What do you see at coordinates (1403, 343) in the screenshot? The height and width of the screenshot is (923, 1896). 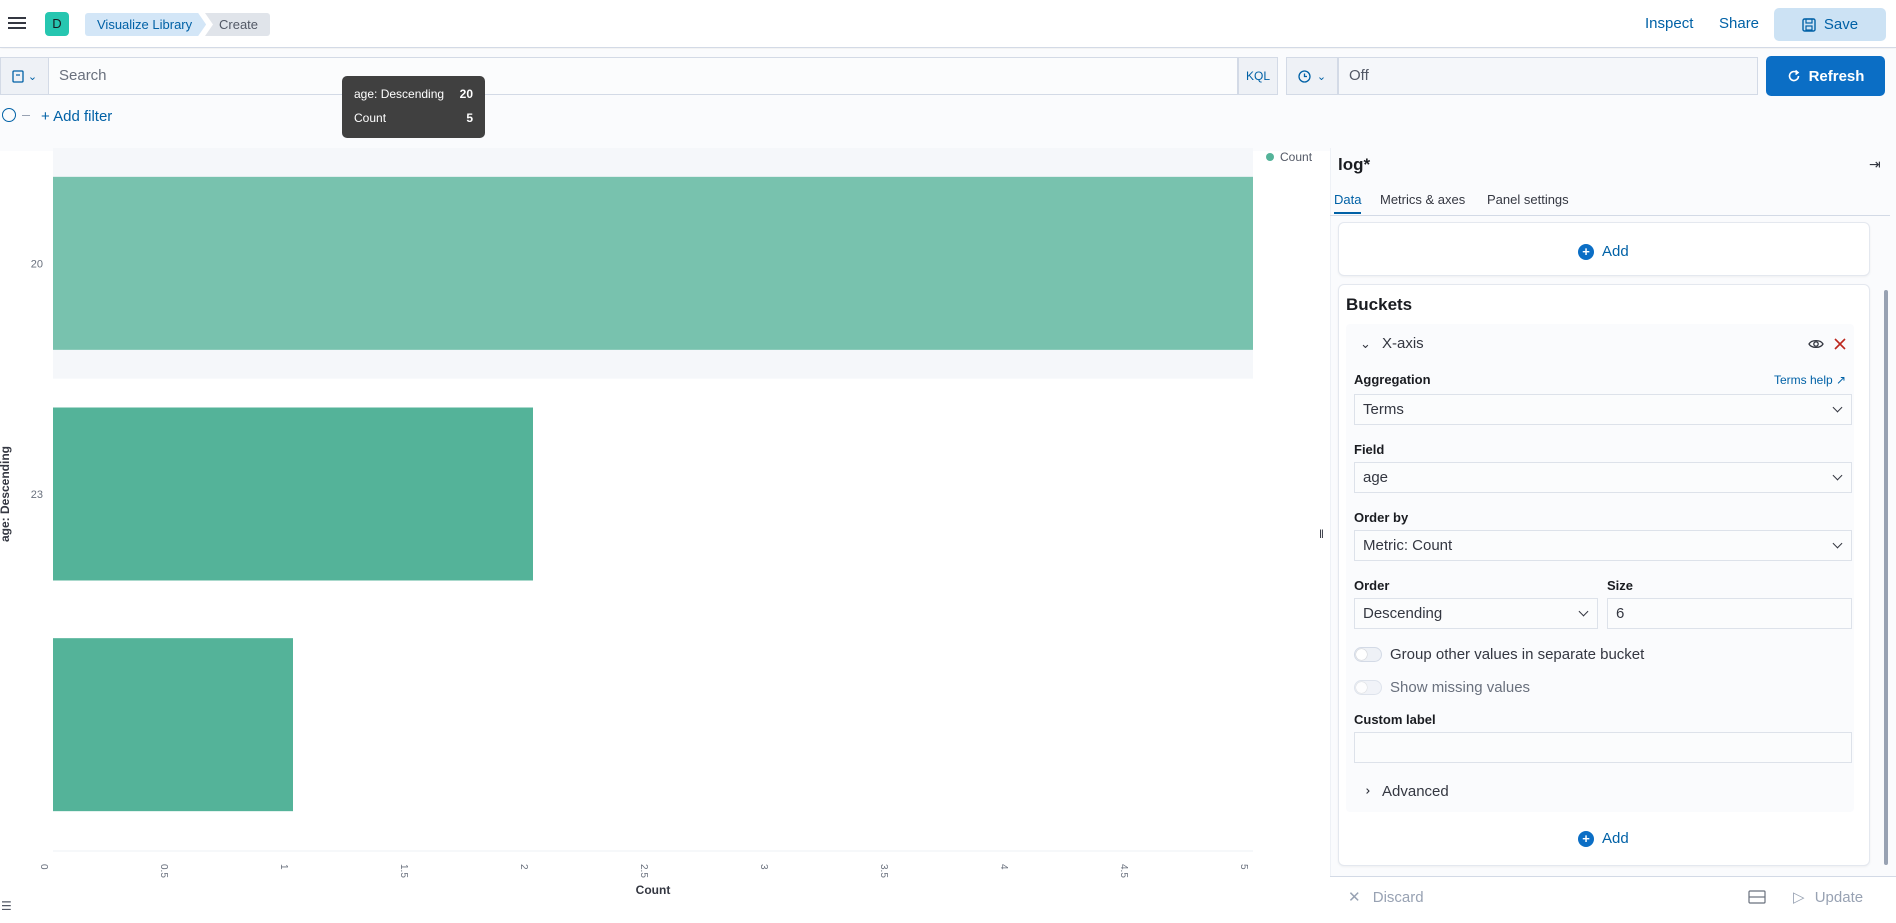 I see `x-axis-bucket-title: X-axis` at bounding box center [1403, 343].